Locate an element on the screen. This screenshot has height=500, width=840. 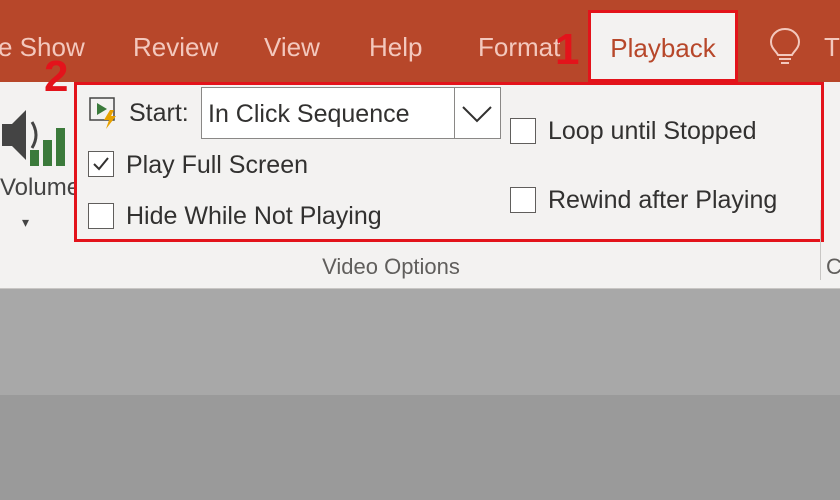
chevron-down-icon is located at coordinates (477, 113).